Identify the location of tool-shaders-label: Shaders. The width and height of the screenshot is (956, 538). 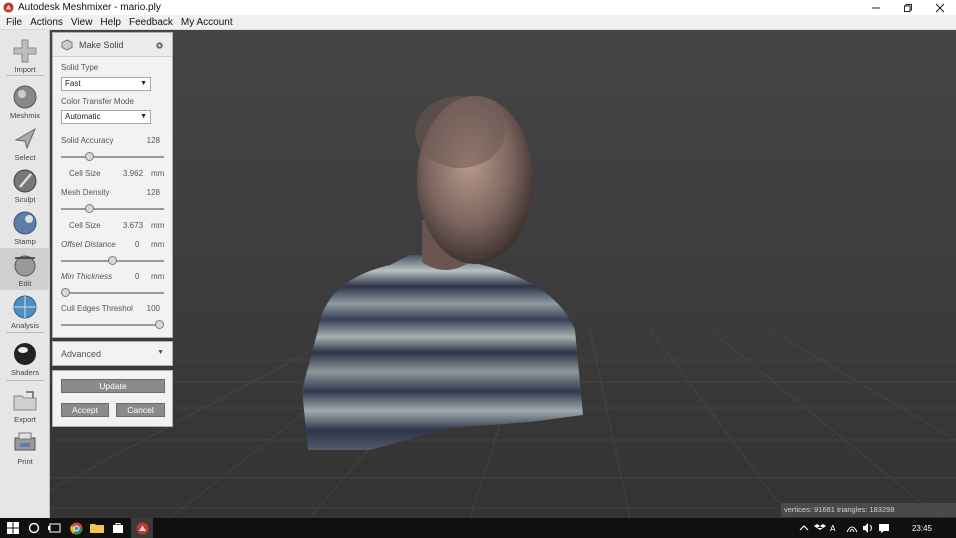
(25, 372).